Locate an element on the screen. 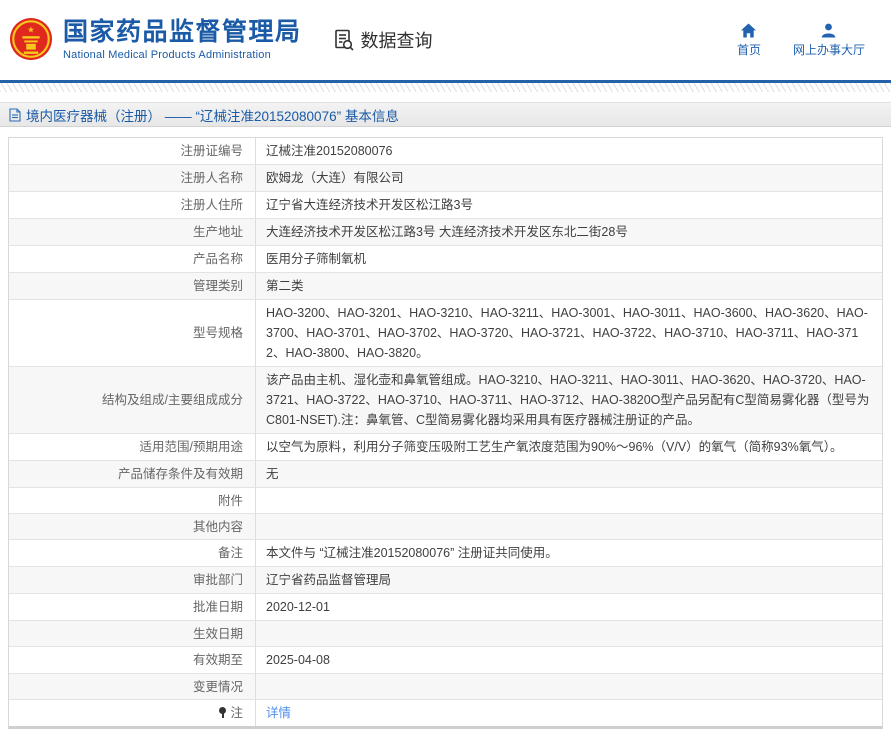  row-value: 大连经济技术开发区松江路3号 大连经济技术开发区东北二街28号 is located at coordinates (447, 232).